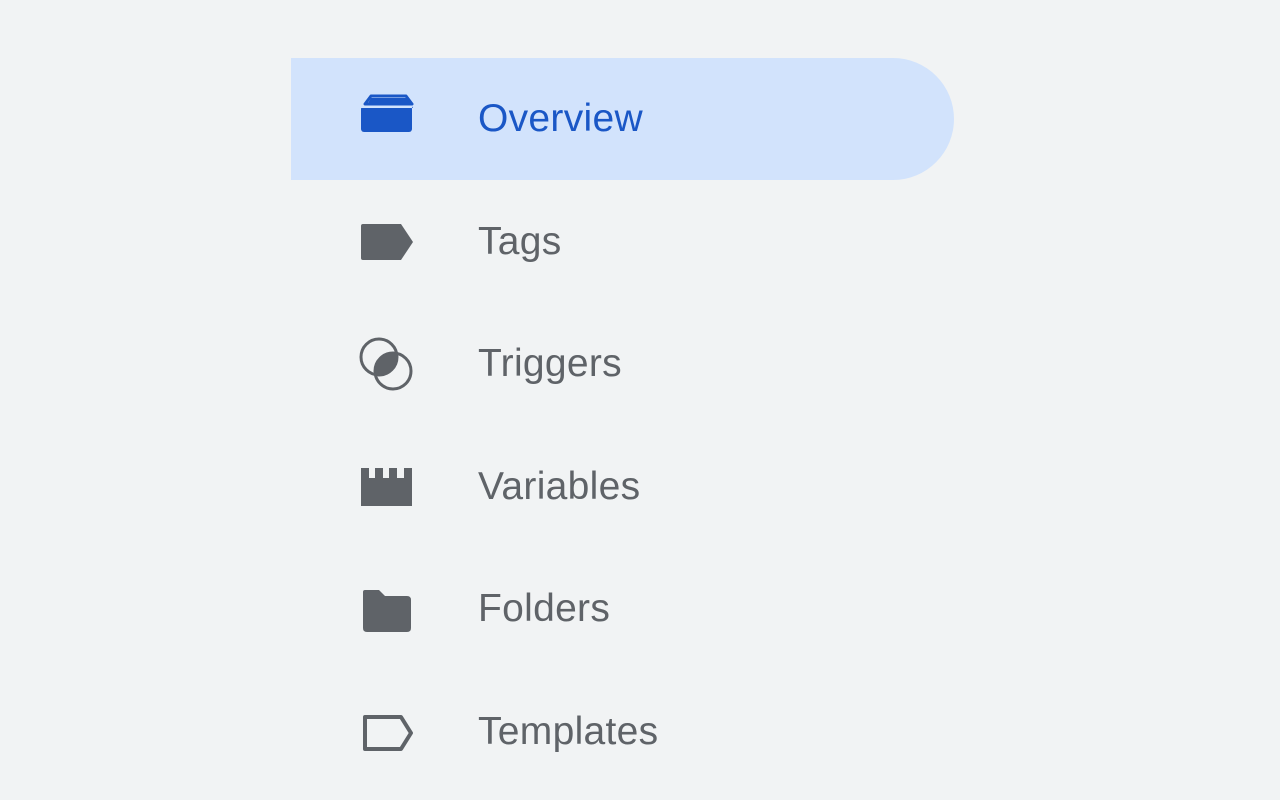 This screenshot has height=800, width=1280. I want to click on sidebar-item-overview: Overview, so click(622, 119).